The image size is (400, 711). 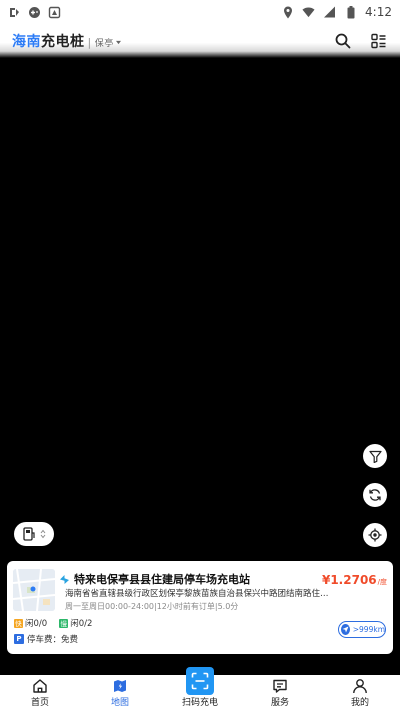 What do you see at coordinates (42, 534) in the screenshot?
I see `chevron-updown-icon` at bounding box center [42, 534].